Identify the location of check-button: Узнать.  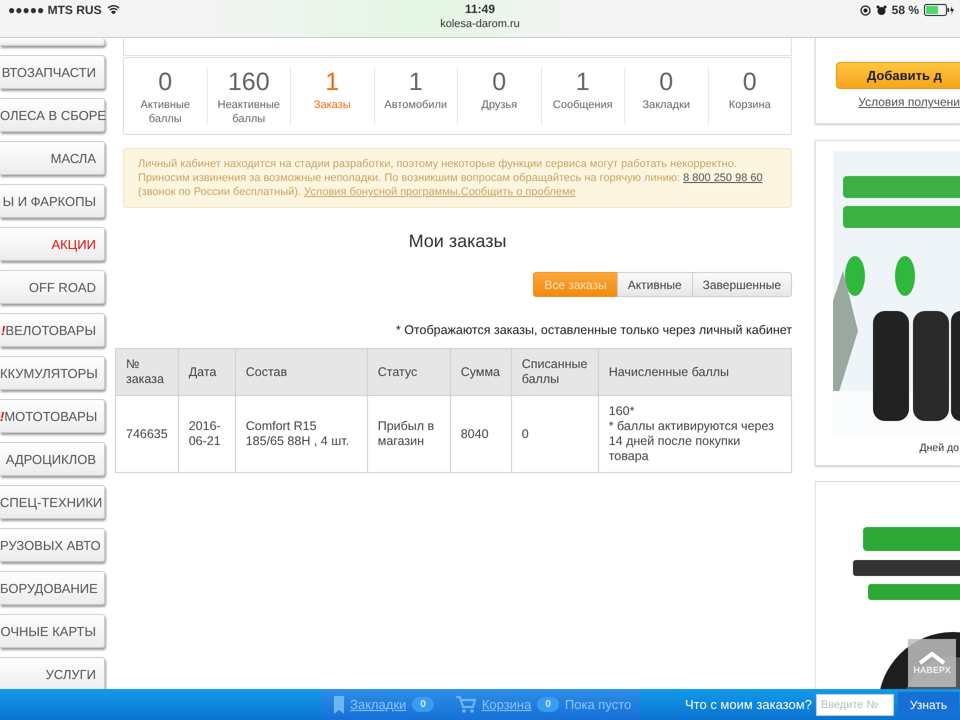
(929, 705).